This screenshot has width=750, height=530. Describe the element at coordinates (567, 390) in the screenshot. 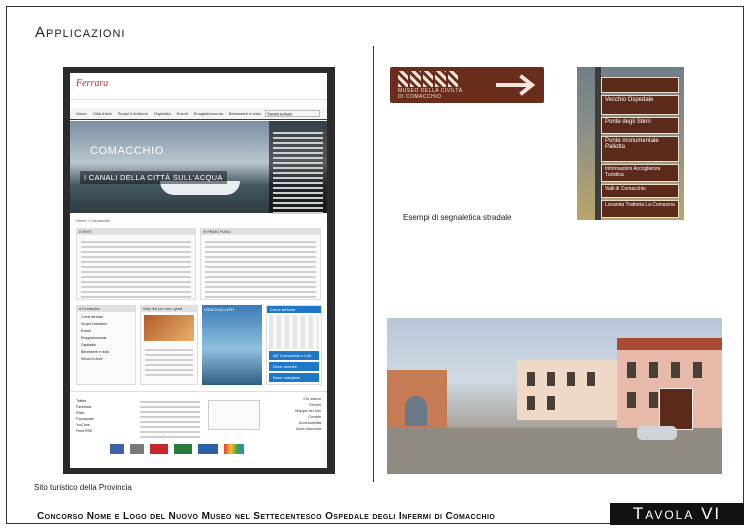

I see `house-pink` at that location.